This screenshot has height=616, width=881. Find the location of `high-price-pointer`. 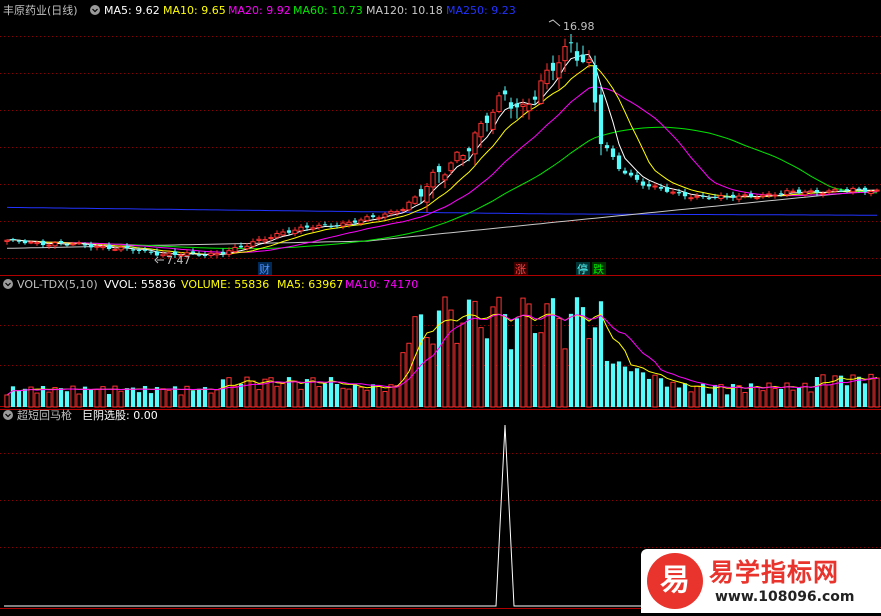

high-price-pointer is located at coordinates (554, 23).